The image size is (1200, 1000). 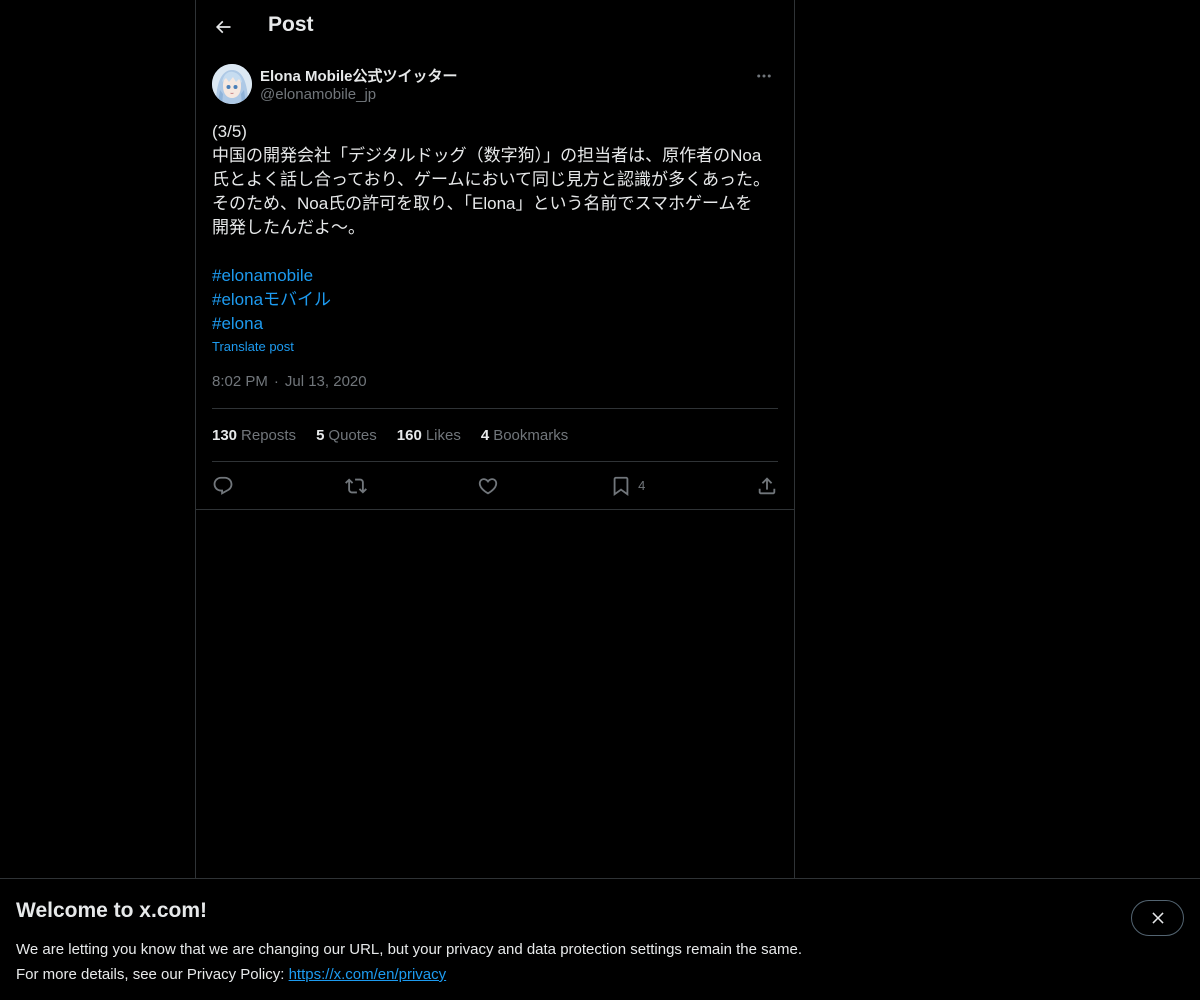 I want to click on like-icon, so click(x=488, y=485).